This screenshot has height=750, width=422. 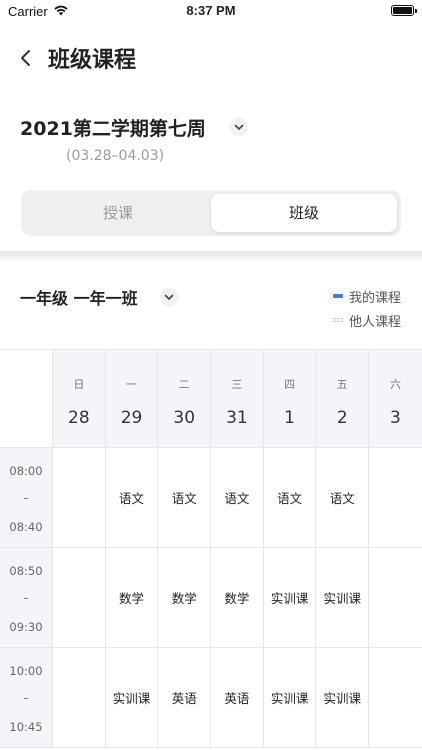 I want to click on day-header-fri: 五2, so click(x=343, y=398).